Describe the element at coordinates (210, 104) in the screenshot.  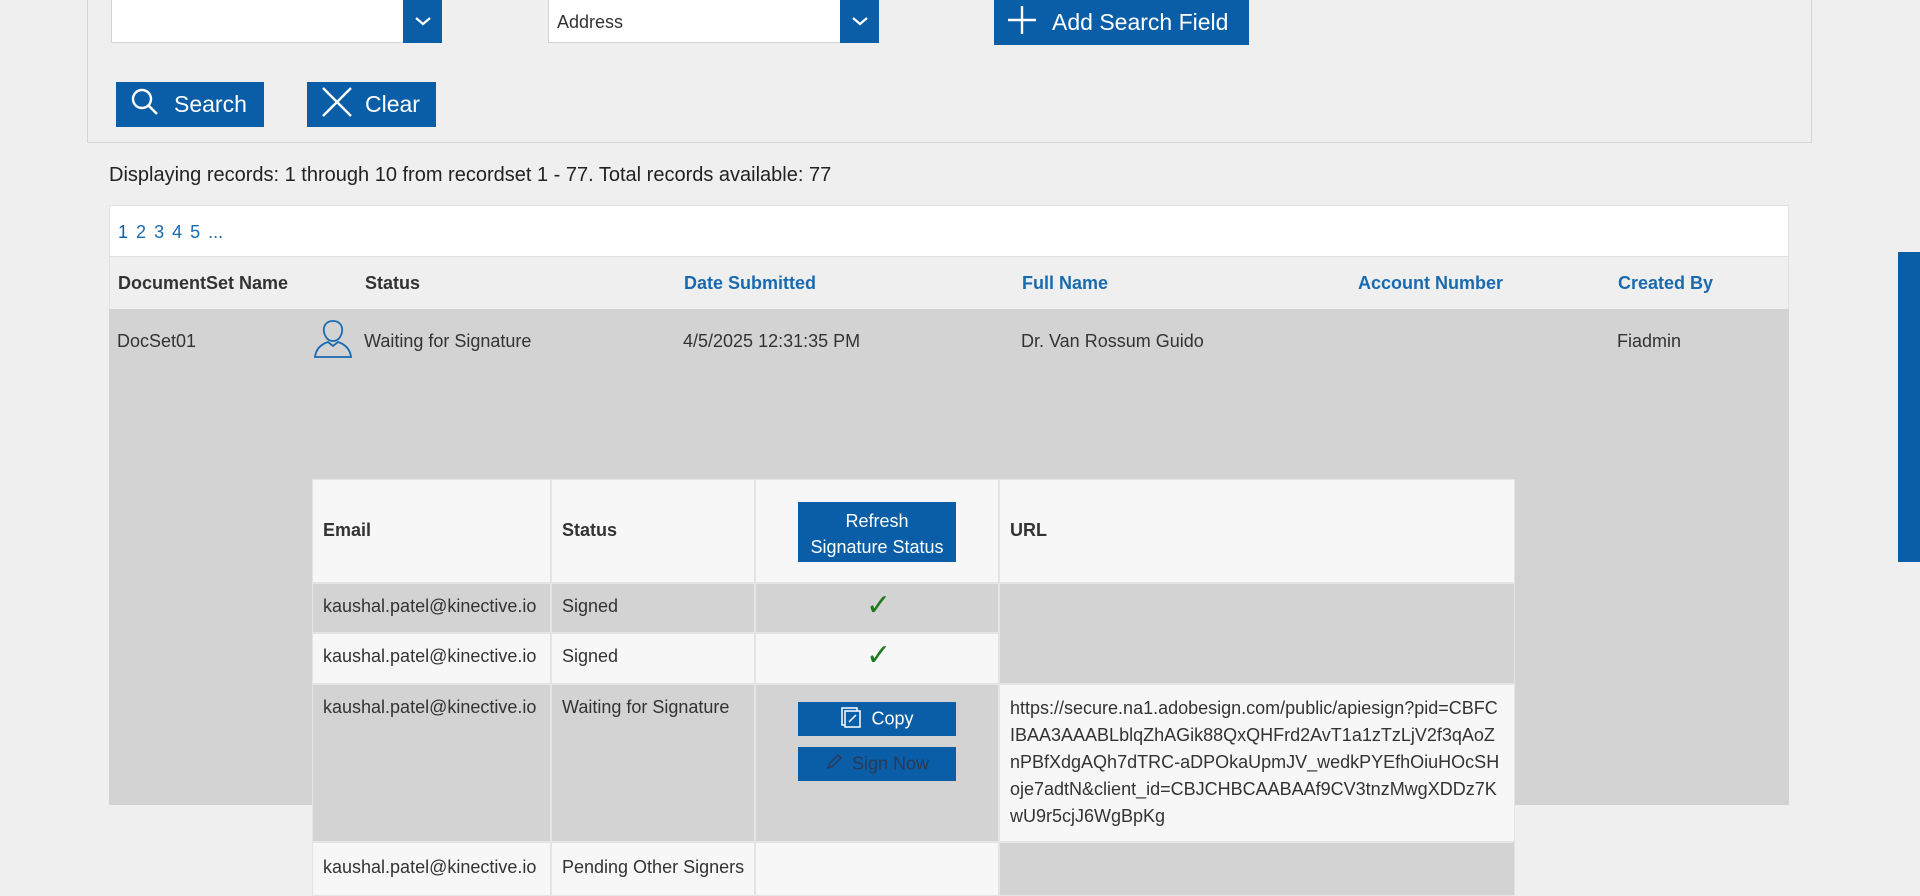
I see `search-label: Search` at that location.